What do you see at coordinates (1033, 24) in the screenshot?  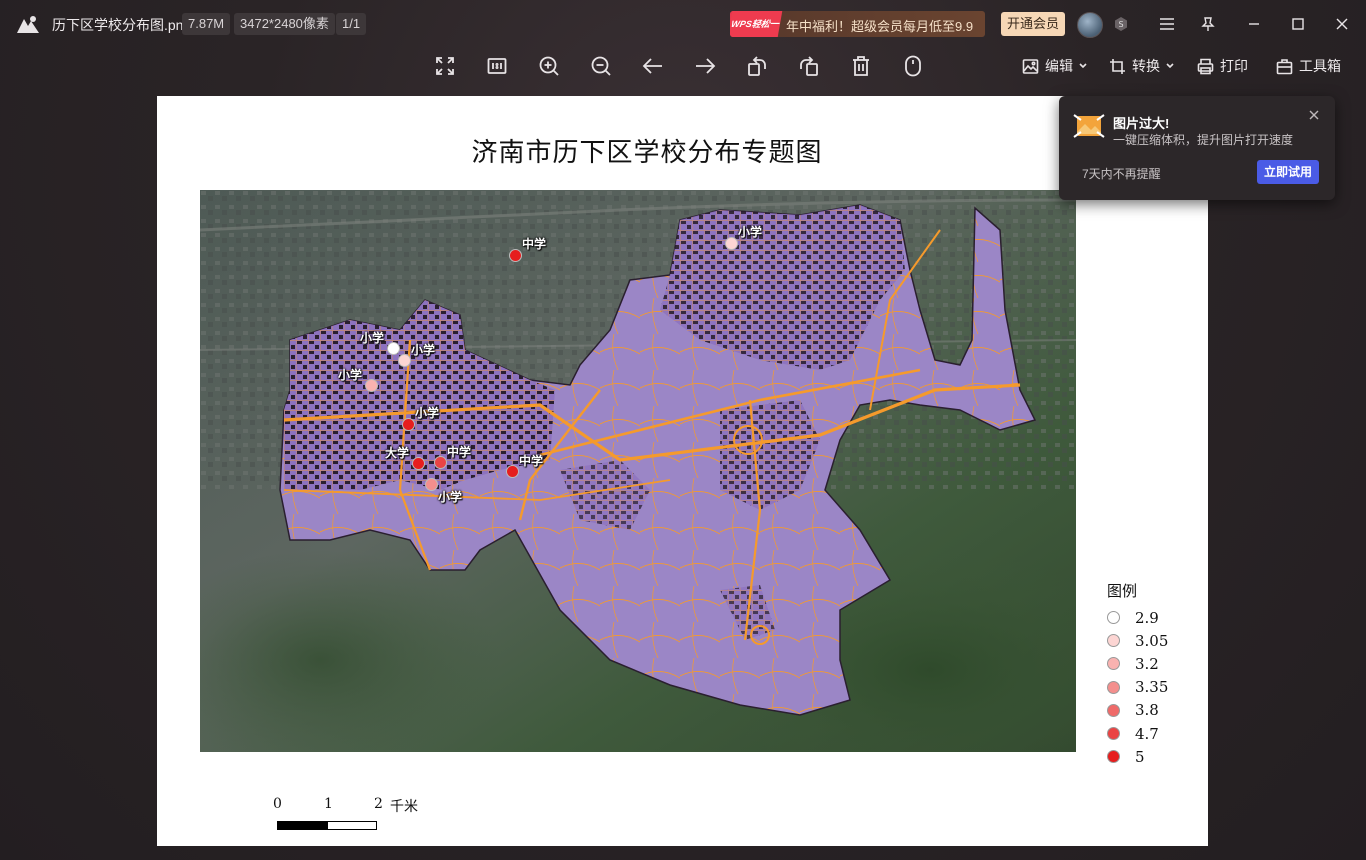 I see `vip-button: 开通会员` at bounding box center [1033, 24].